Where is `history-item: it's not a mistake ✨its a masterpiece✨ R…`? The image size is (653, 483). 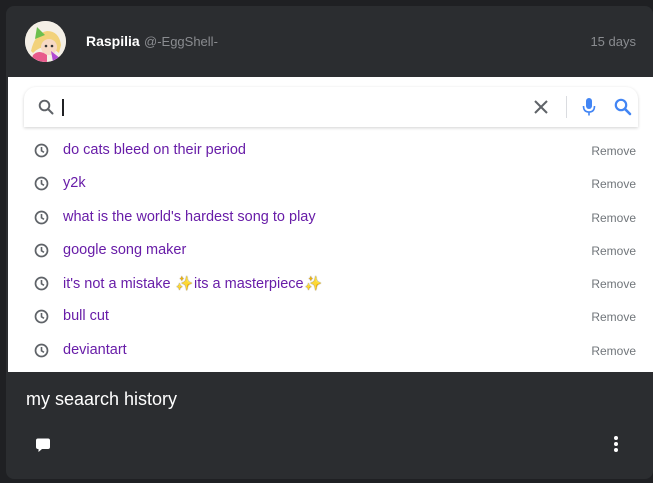
history-item: it's not a mistake ✨its a masterpiece✨ R… is located at coordinates (331, 283).